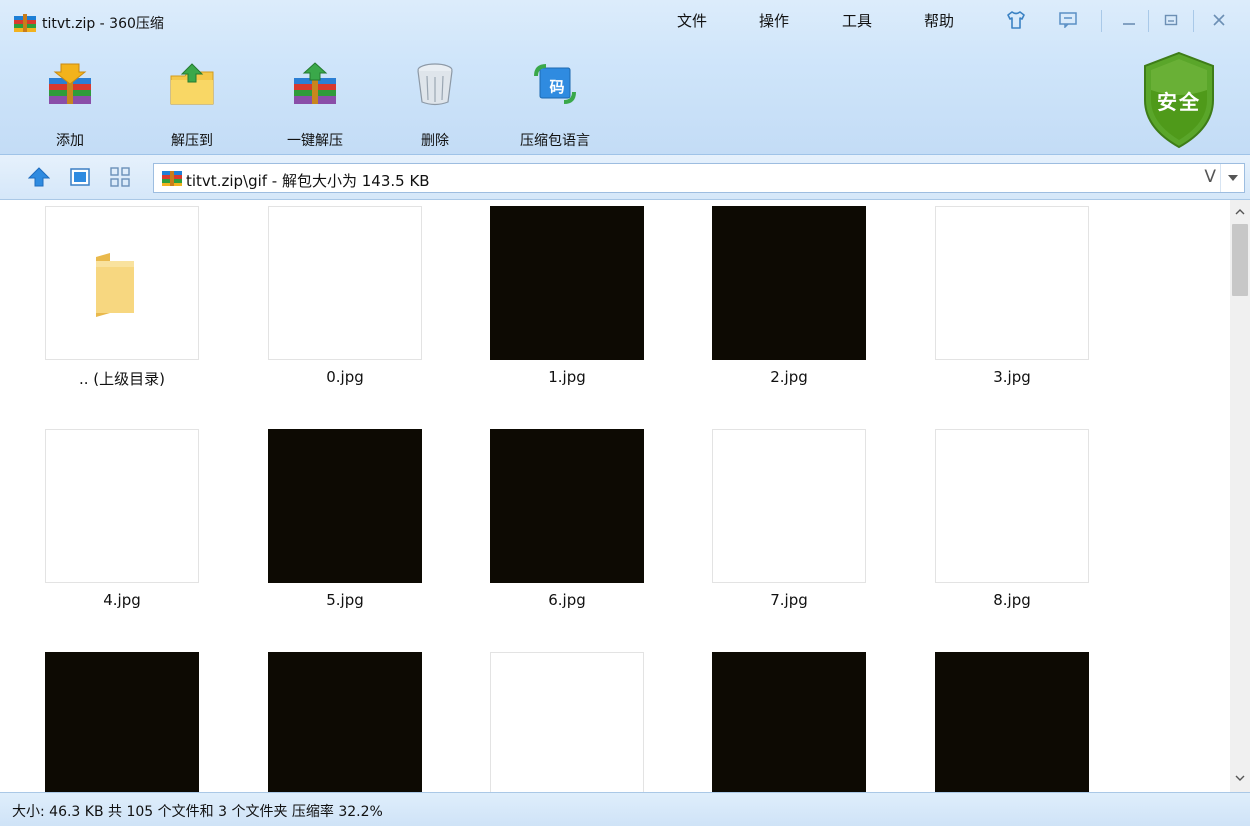 The image size is (1250, 826). What do you see at coordinates (308, 181) in the screenshot?
I see `address-path: titvt.zip\gif - 解包大小为 143.5 KB` at bounding box center [308, 181].